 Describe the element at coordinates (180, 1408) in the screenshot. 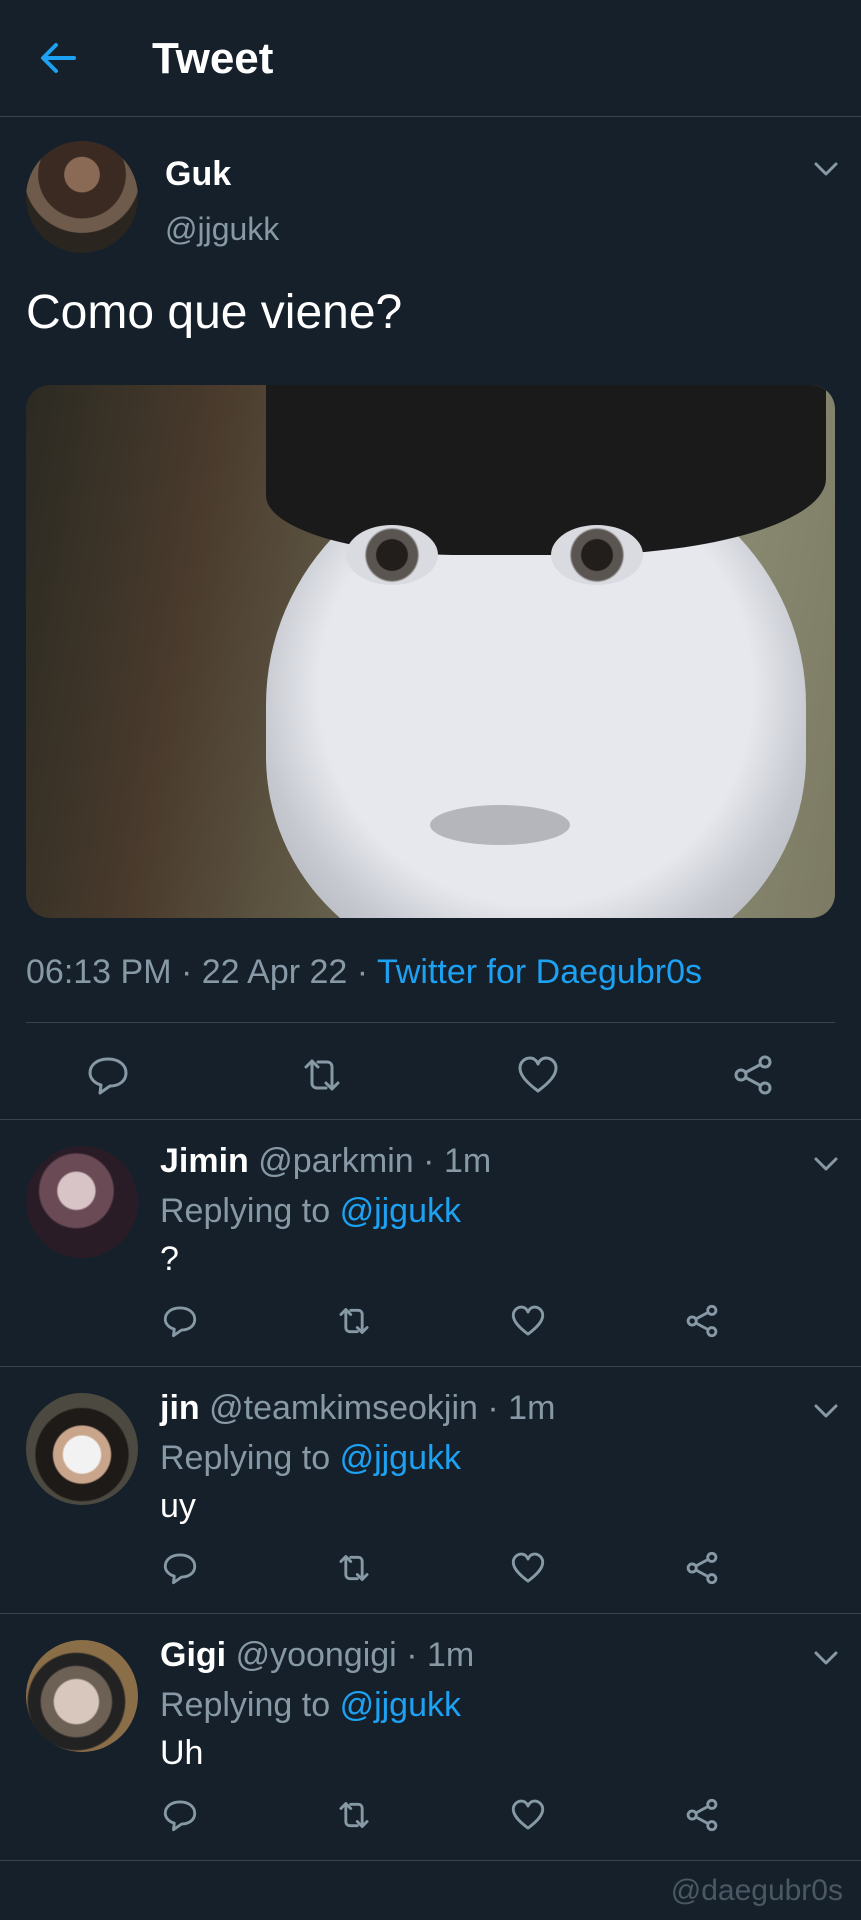

I see `reply-author-name: jin` at that location.